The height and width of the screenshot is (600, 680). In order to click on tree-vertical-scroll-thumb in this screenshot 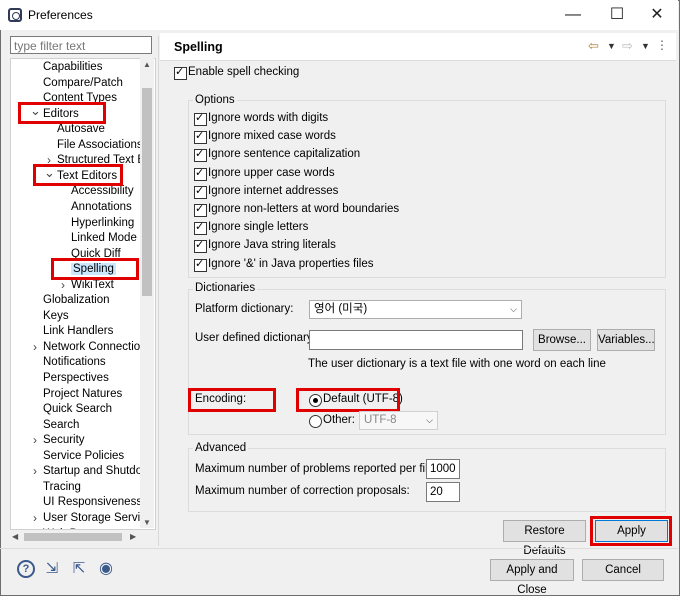, I will do `click(147, 192)`.